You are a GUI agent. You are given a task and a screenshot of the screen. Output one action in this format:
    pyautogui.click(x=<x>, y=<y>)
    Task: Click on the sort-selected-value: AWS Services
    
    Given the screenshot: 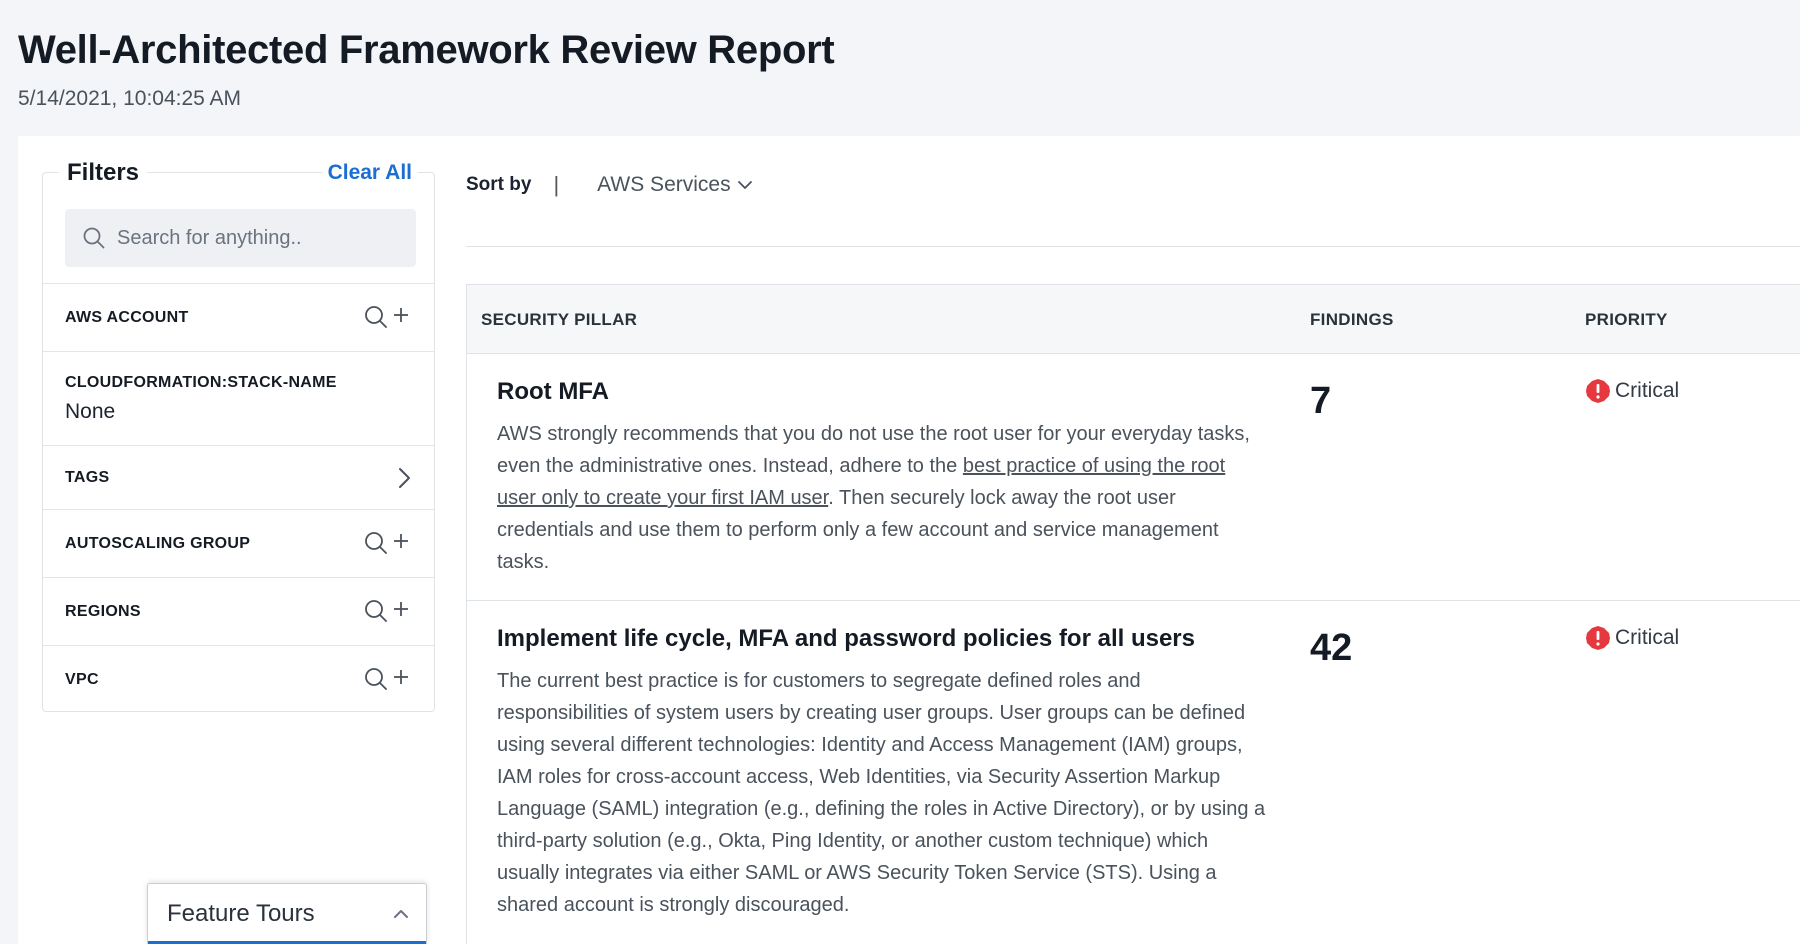 What is the action you would take?
    pyautogui.click(x=664, y=184)
    